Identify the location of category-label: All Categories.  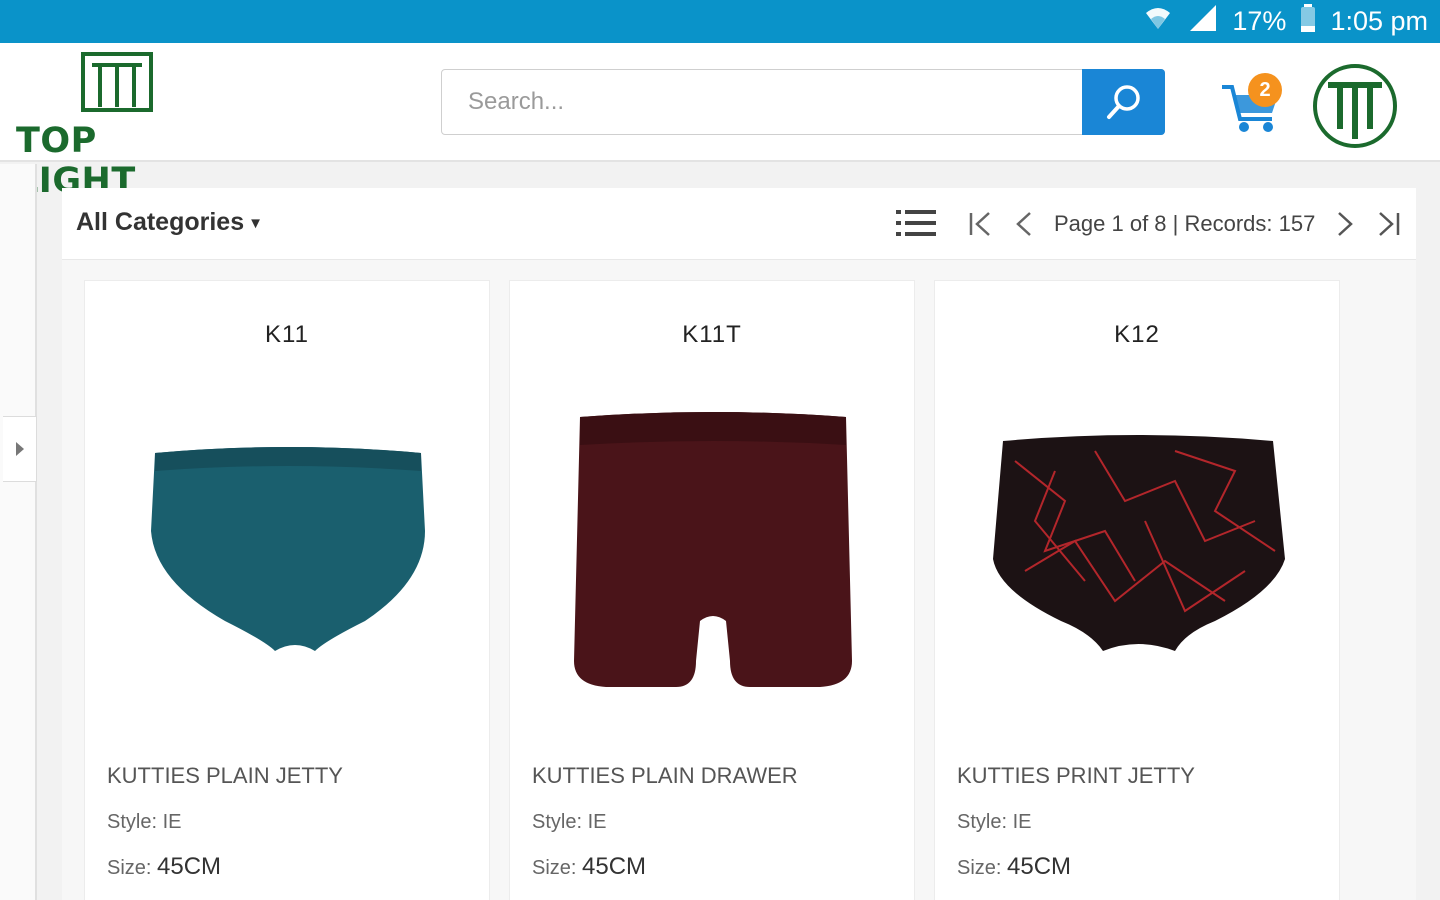
(160, 222).